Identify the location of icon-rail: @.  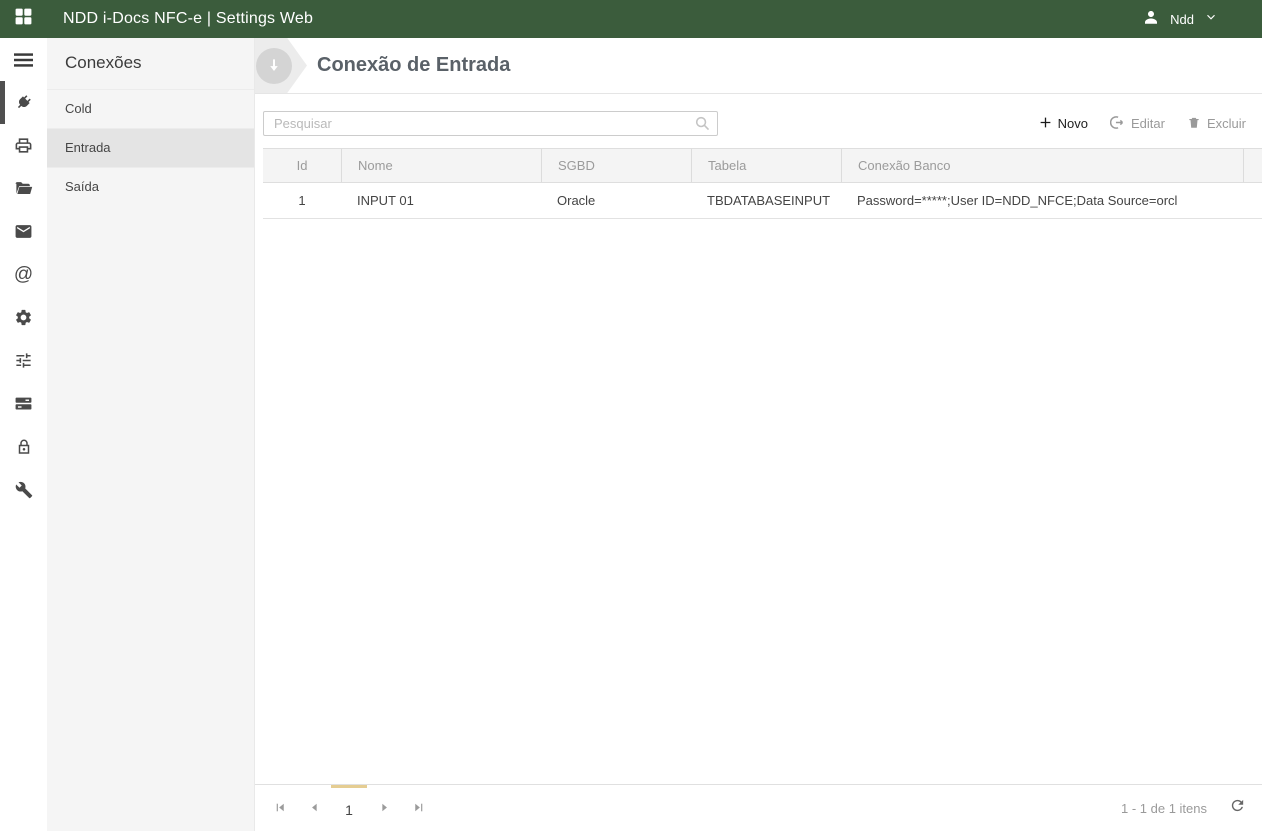
(23, 434).